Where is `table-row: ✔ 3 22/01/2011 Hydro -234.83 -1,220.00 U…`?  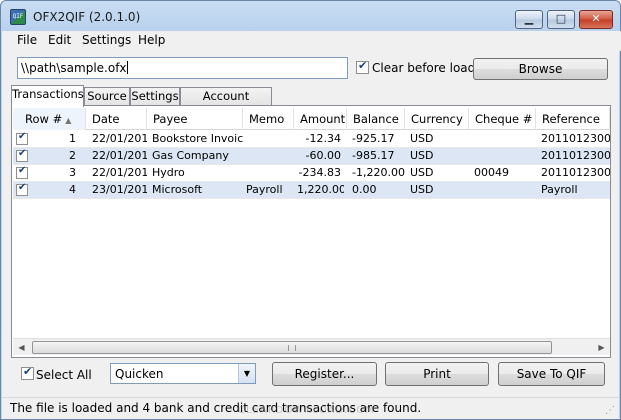
table-row: ✔ 3 22/01/2011 Hydro -234.83 -1,220.00 U… is located at coordinates (311, 173).